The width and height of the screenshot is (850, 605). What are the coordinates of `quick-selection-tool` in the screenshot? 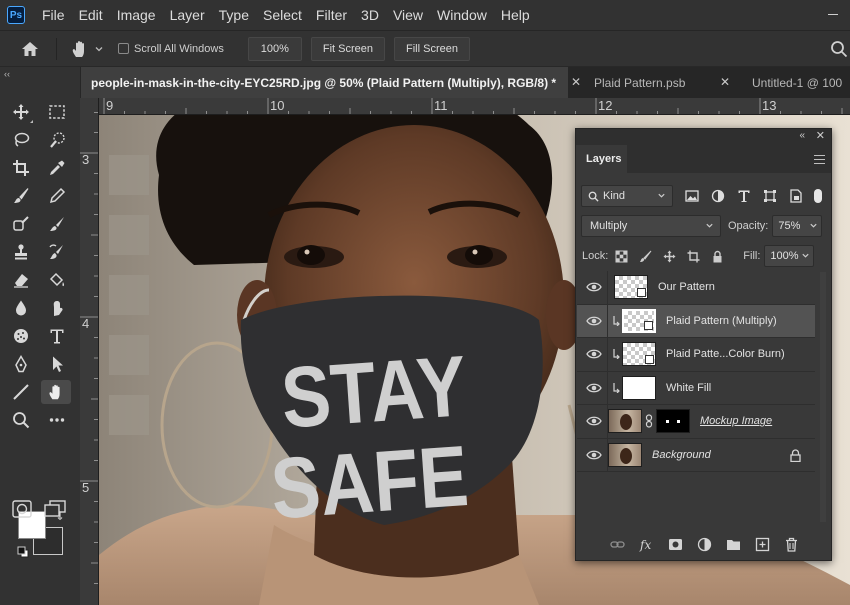 It's located at (57, 140).